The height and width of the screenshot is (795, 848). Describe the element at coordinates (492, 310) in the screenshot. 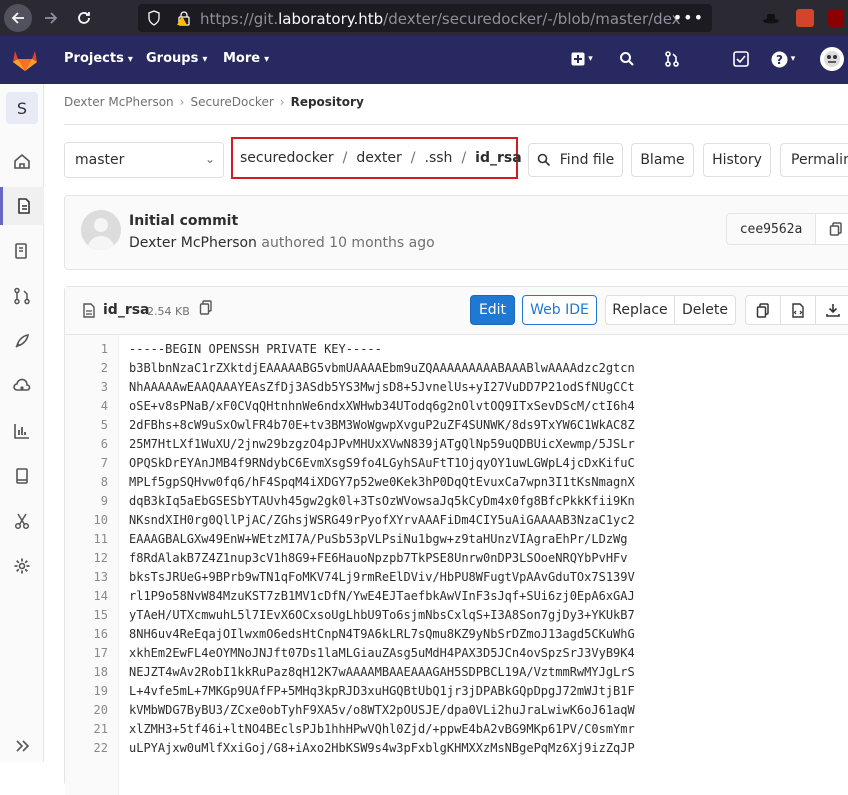

I see `edit-button: Edit` at that location.